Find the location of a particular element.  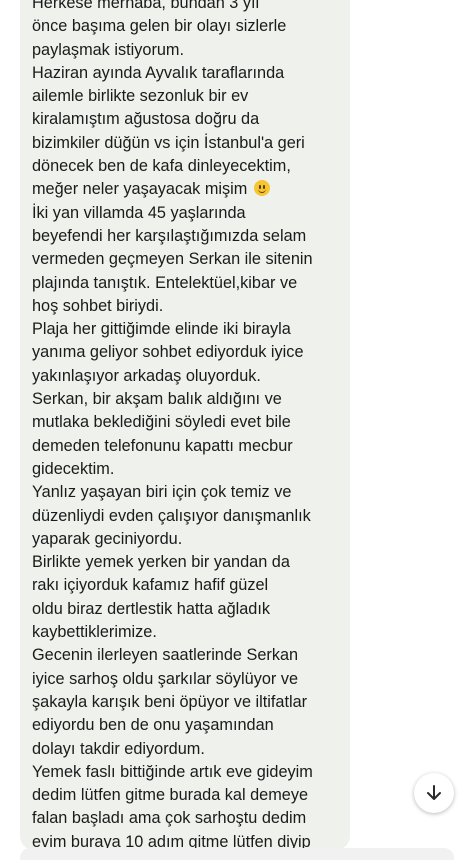

message-line-text: kaybettiklerimize. is located at coordinates (94, 632).